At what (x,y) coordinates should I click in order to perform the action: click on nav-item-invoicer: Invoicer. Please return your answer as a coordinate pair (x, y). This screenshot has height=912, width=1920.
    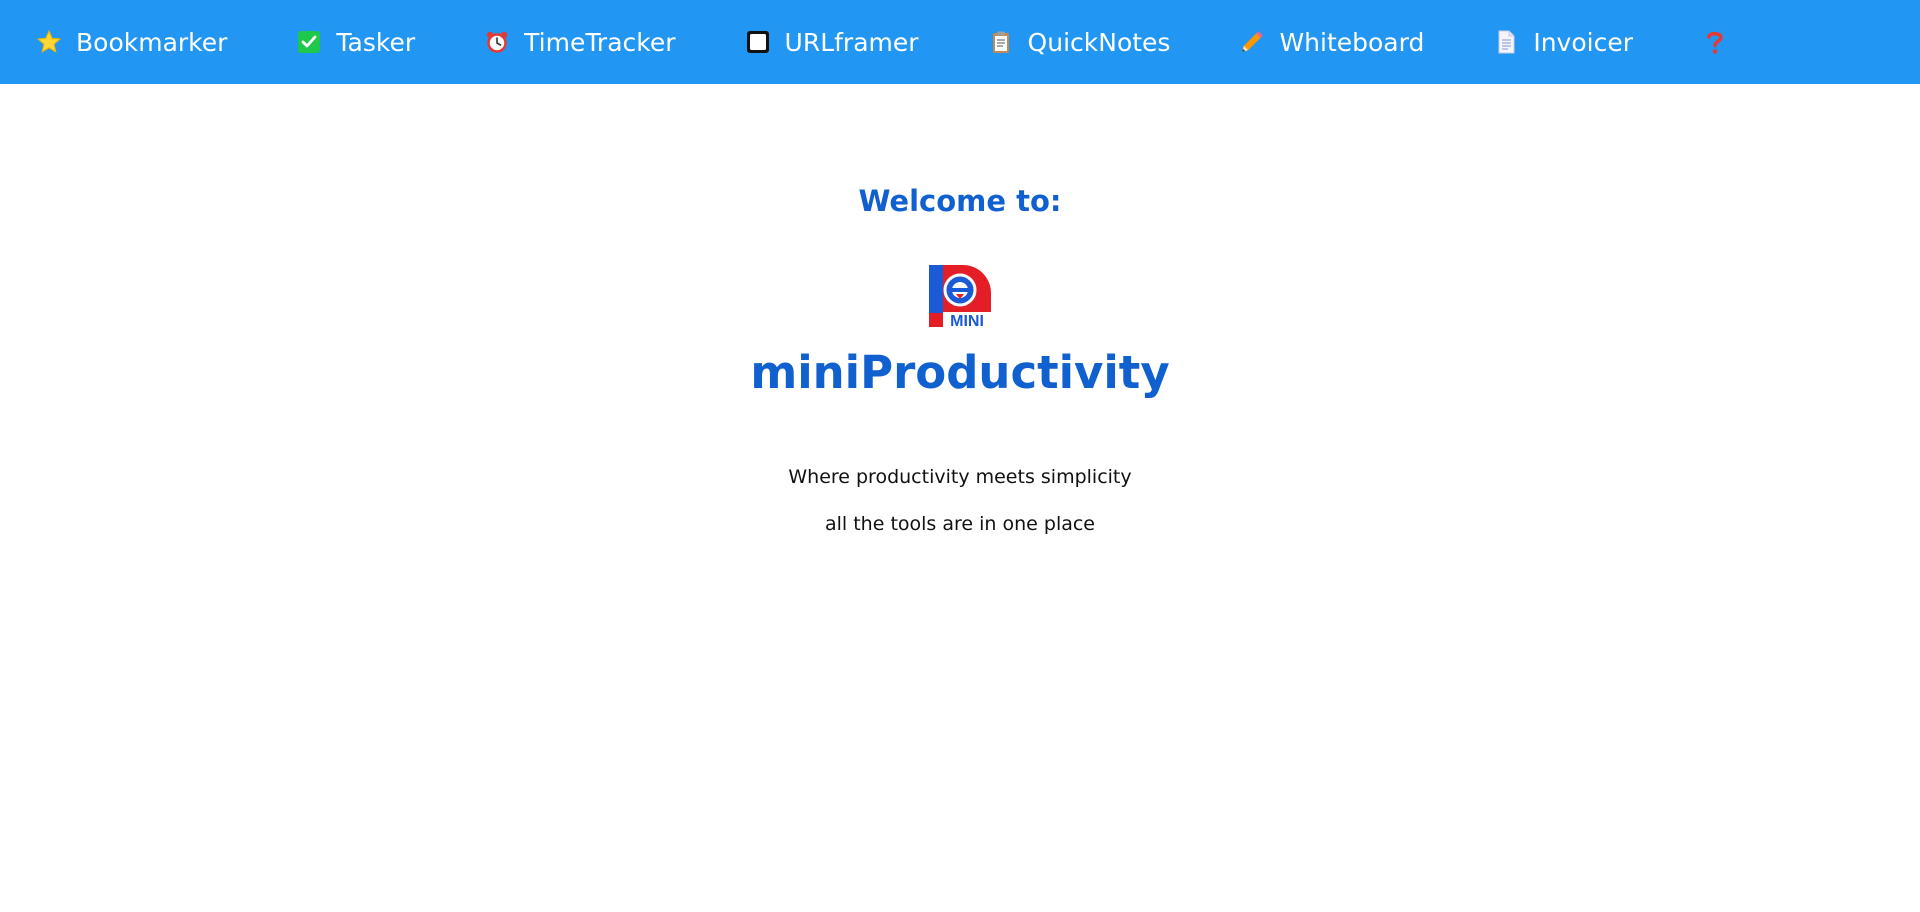
    Looking at the image, I should click on (1562, 42).